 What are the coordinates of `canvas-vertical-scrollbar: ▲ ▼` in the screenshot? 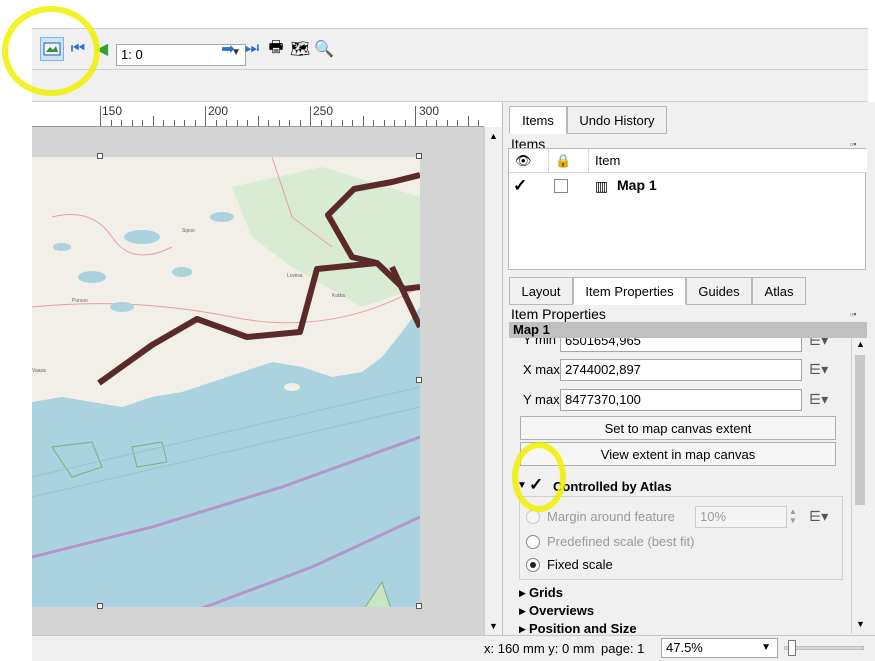 It's located at (493, 381).